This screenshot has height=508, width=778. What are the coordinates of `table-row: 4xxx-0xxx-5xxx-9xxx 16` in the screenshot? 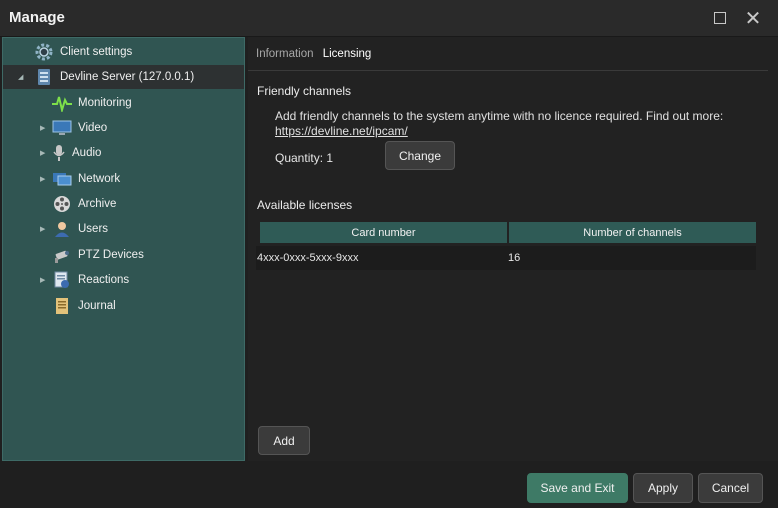 It's located at (506, 258).